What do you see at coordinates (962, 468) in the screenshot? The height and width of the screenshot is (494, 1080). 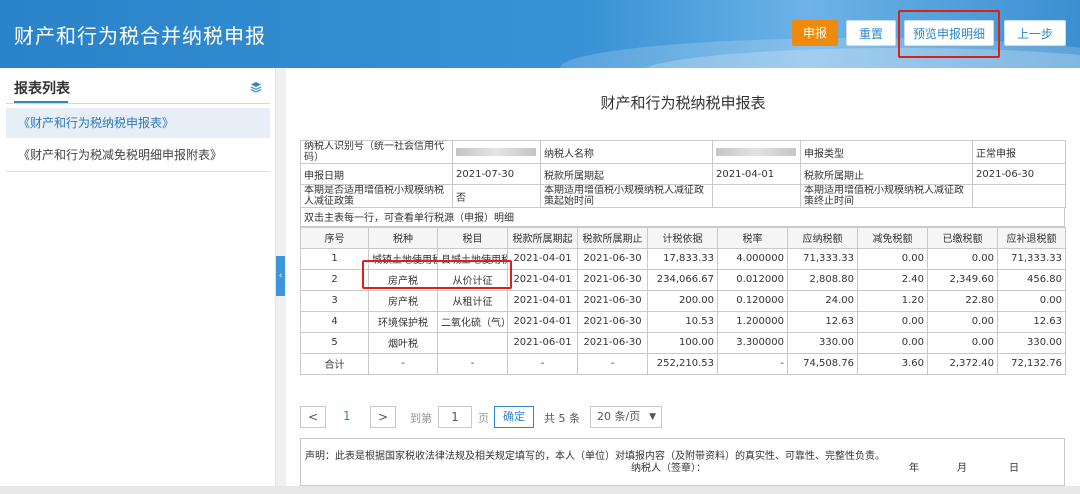 I see `month-label: 月` at bounding box center [962, 468].